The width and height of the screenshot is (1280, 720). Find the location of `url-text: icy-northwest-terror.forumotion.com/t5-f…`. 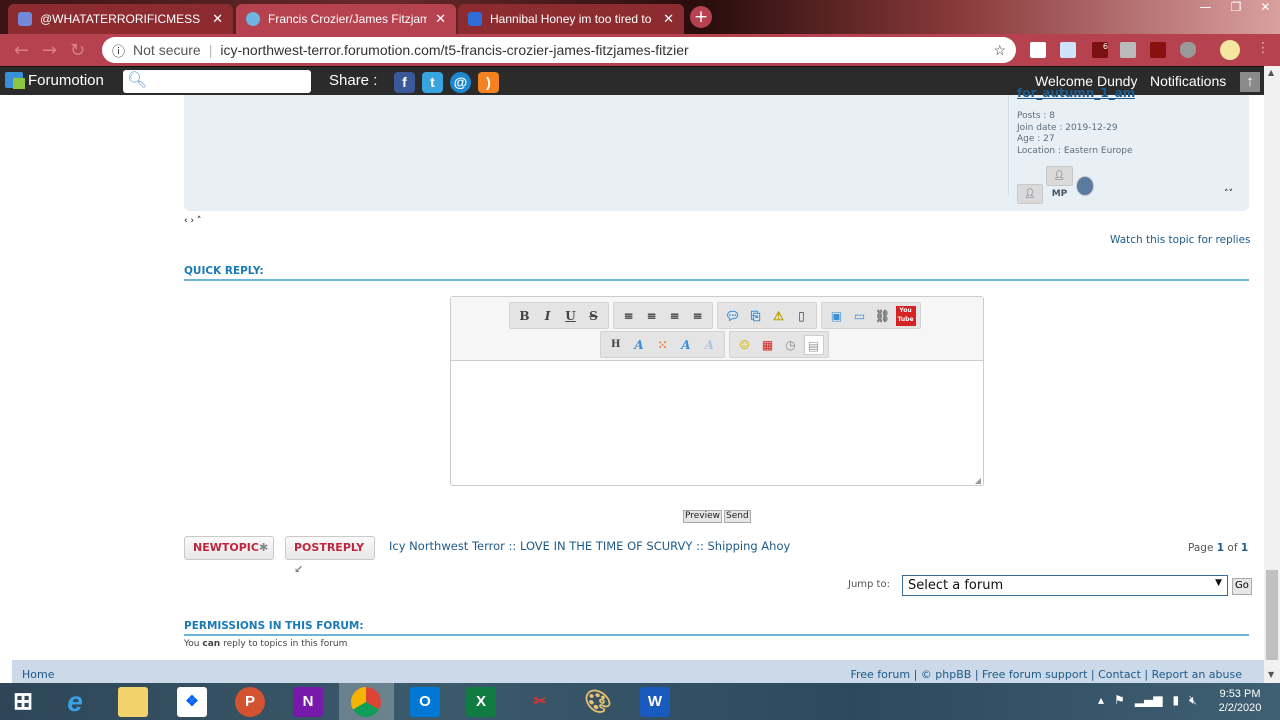

url-text: icy-northwest-terror.forumotion.com/t5-f… is located at coordinates (602, 50).